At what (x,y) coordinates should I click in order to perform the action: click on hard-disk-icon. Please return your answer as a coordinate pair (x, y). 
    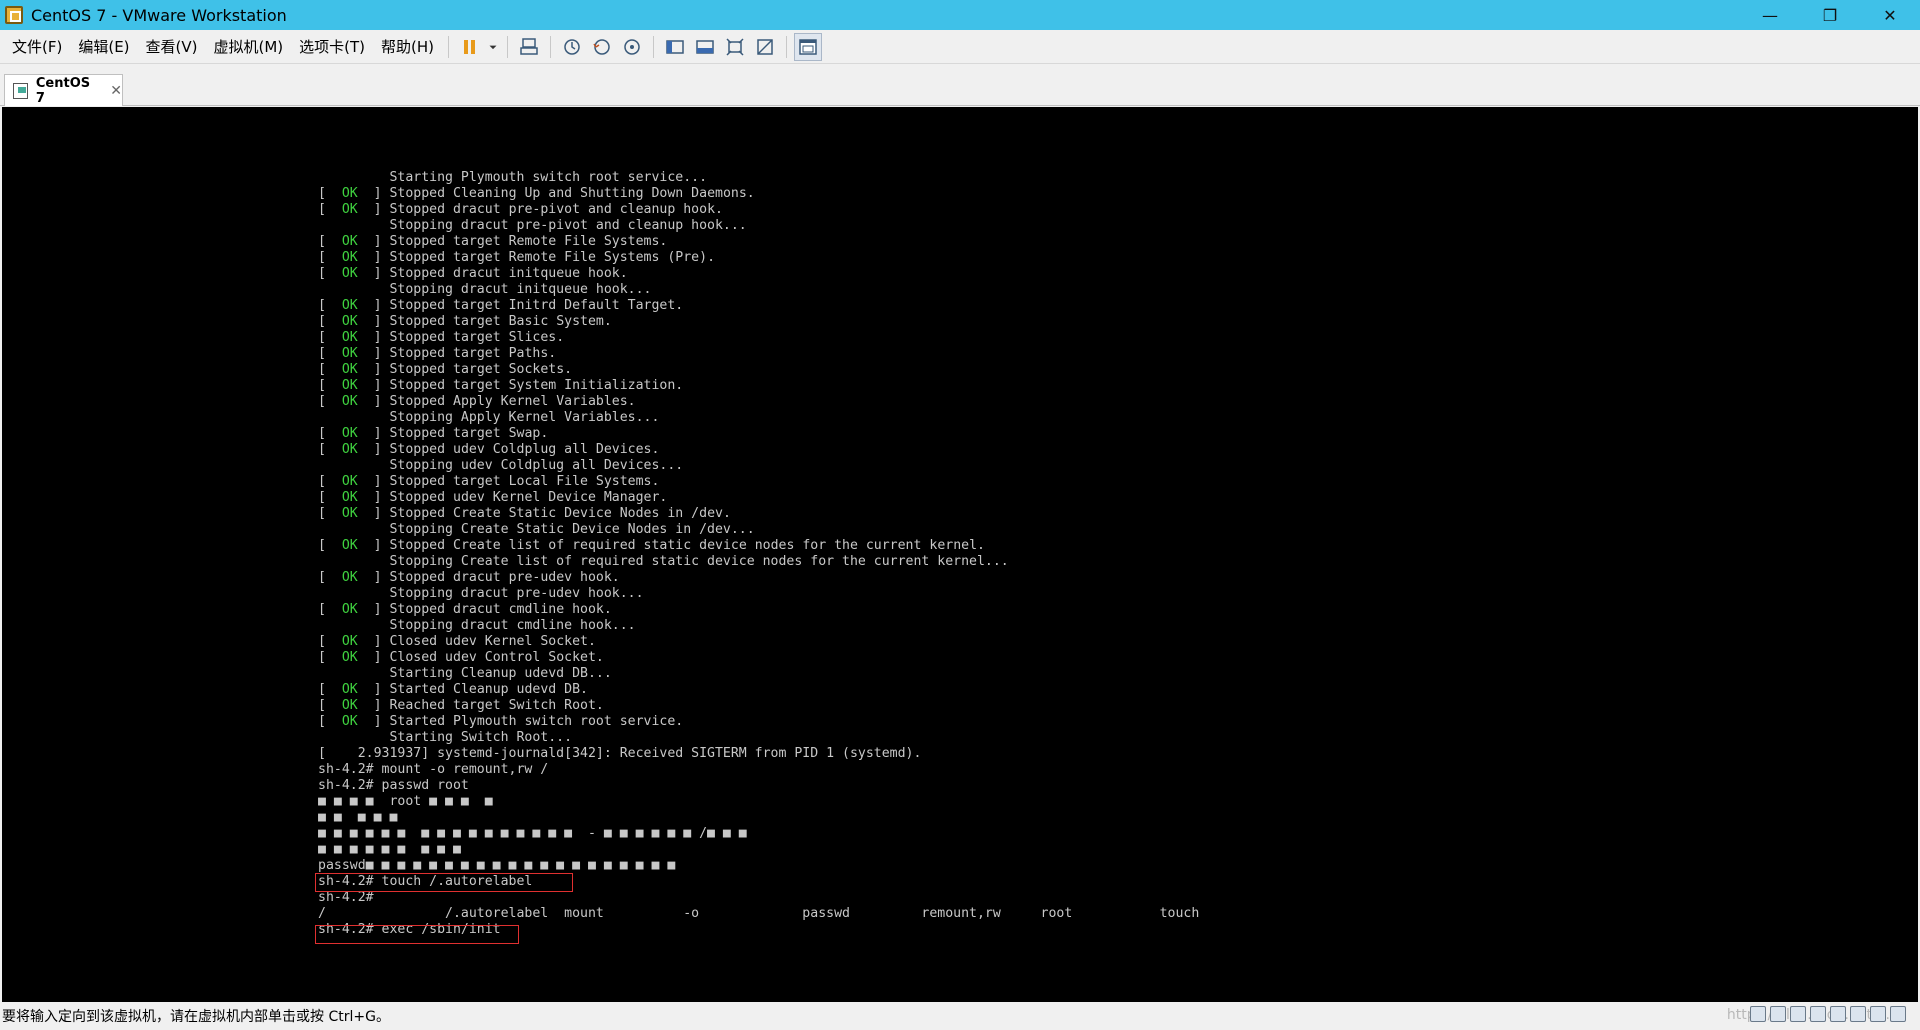
    Looking at the image, I should click on (1758, 1014).